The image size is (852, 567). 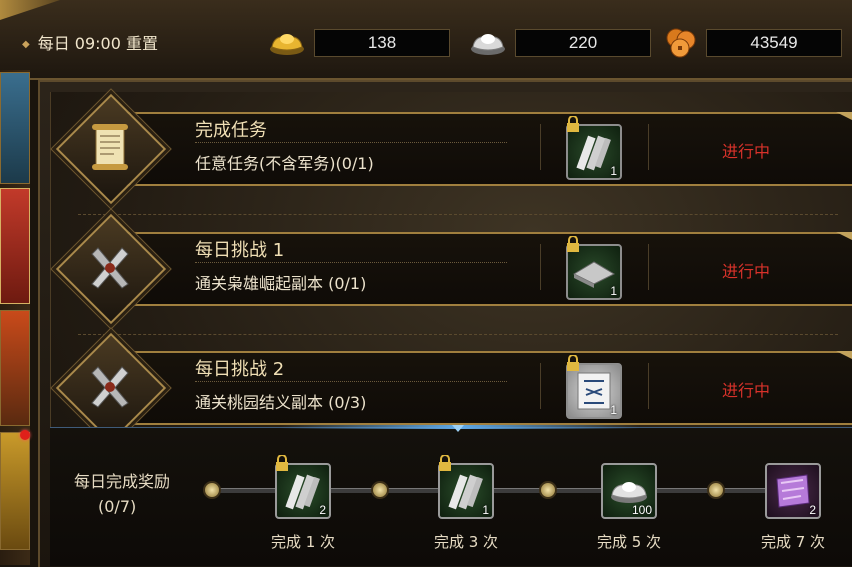 What do you see at coordinates (231, 130) in the screenshot?
I see `task-title: 完成任务` at bounding box center [231, 130].